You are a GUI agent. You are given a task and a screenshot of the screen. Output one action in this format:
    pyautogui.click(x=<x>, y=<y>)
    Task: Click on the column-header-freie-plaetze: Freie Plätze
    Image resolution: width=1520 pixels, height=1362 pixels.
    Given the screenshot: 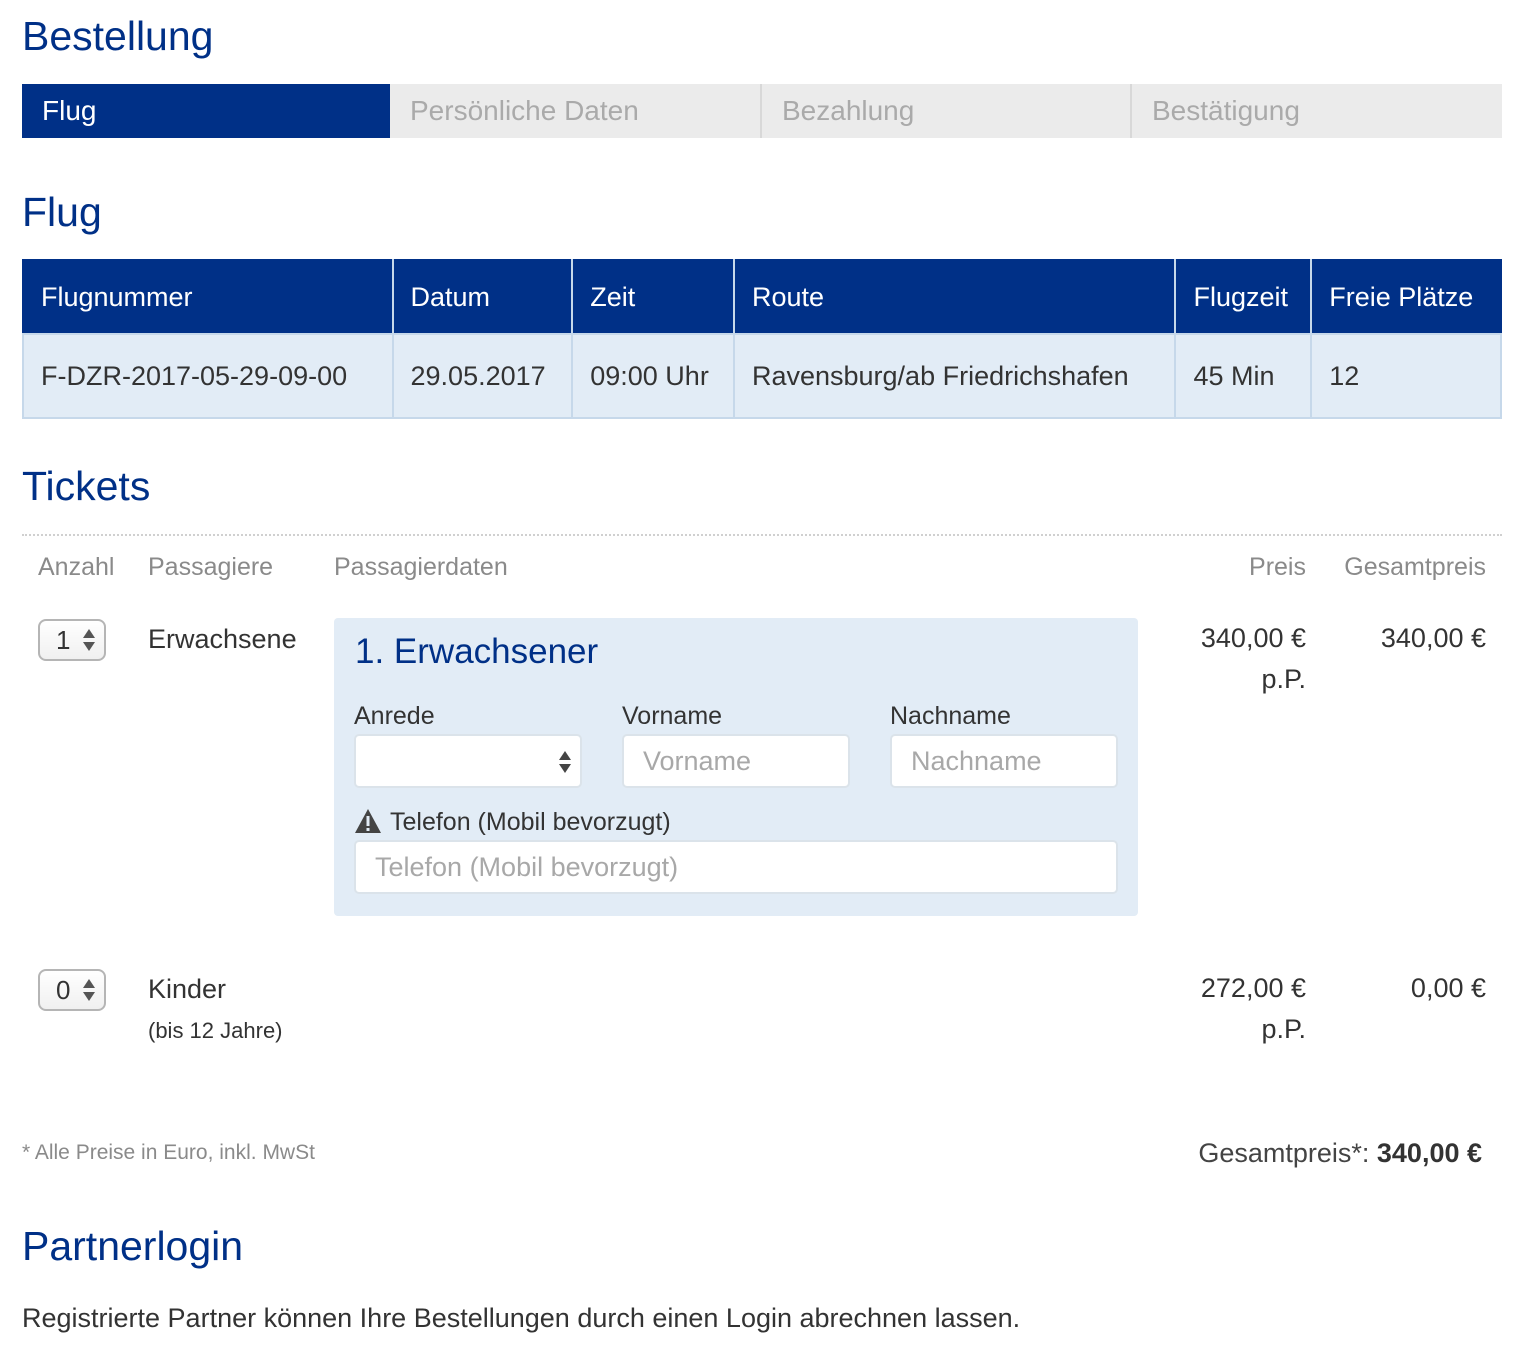 What is the action you would take?
    pyautogui.click(x=1406, y=297)
    